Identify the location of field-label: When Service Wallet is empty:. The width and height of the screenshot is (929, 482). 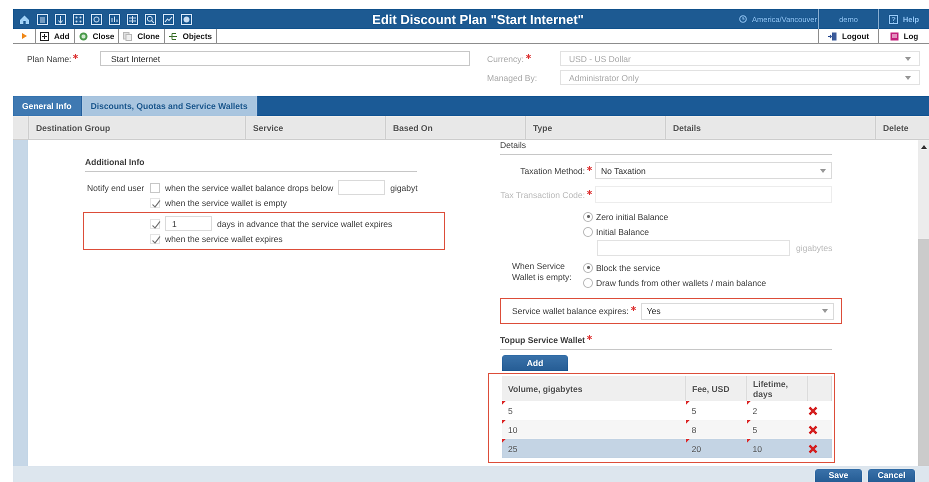
(542, 272).